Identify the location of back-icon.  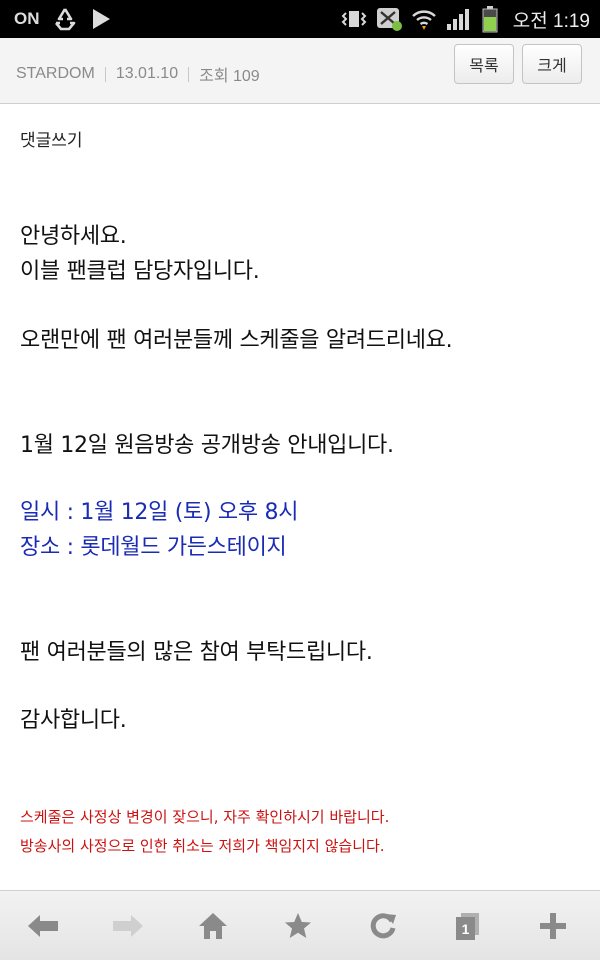
(43, 926).